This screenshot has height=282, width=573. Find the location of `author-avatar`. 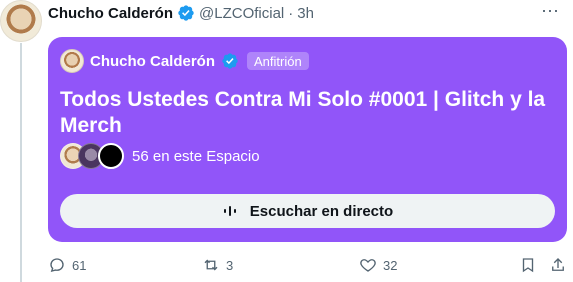

author-avatar is located at coordinates (21, 21).